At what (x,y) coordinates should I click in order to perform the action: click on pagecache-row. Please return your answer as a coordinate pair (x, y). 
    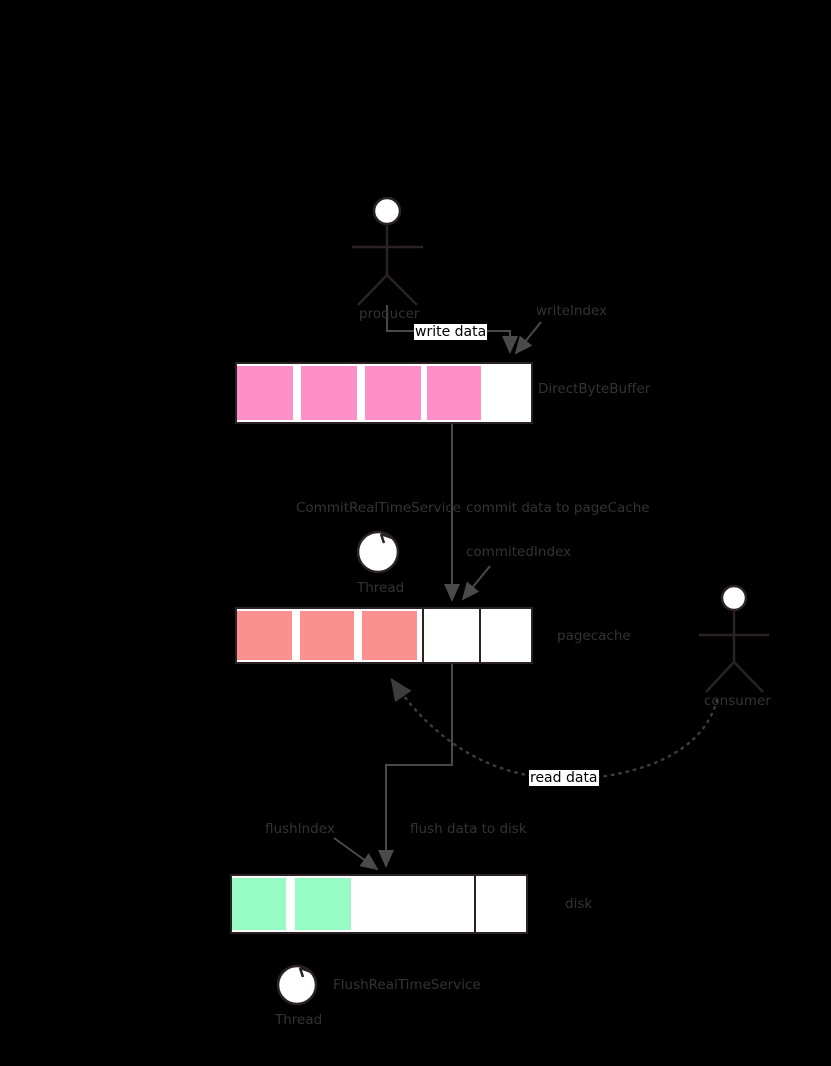
    Looking at the image, I should click on (384, 635).